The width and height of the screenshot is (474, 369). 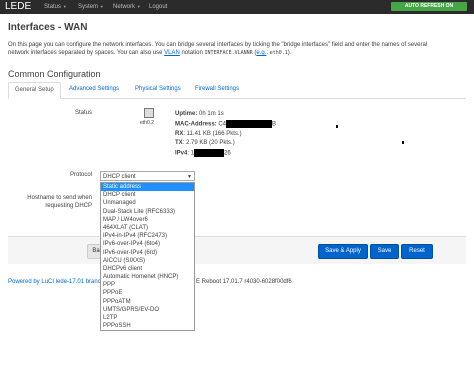 I want to click on tx-value: : 2.79 KB (20 Pkts.), so click(x=208, y=143).